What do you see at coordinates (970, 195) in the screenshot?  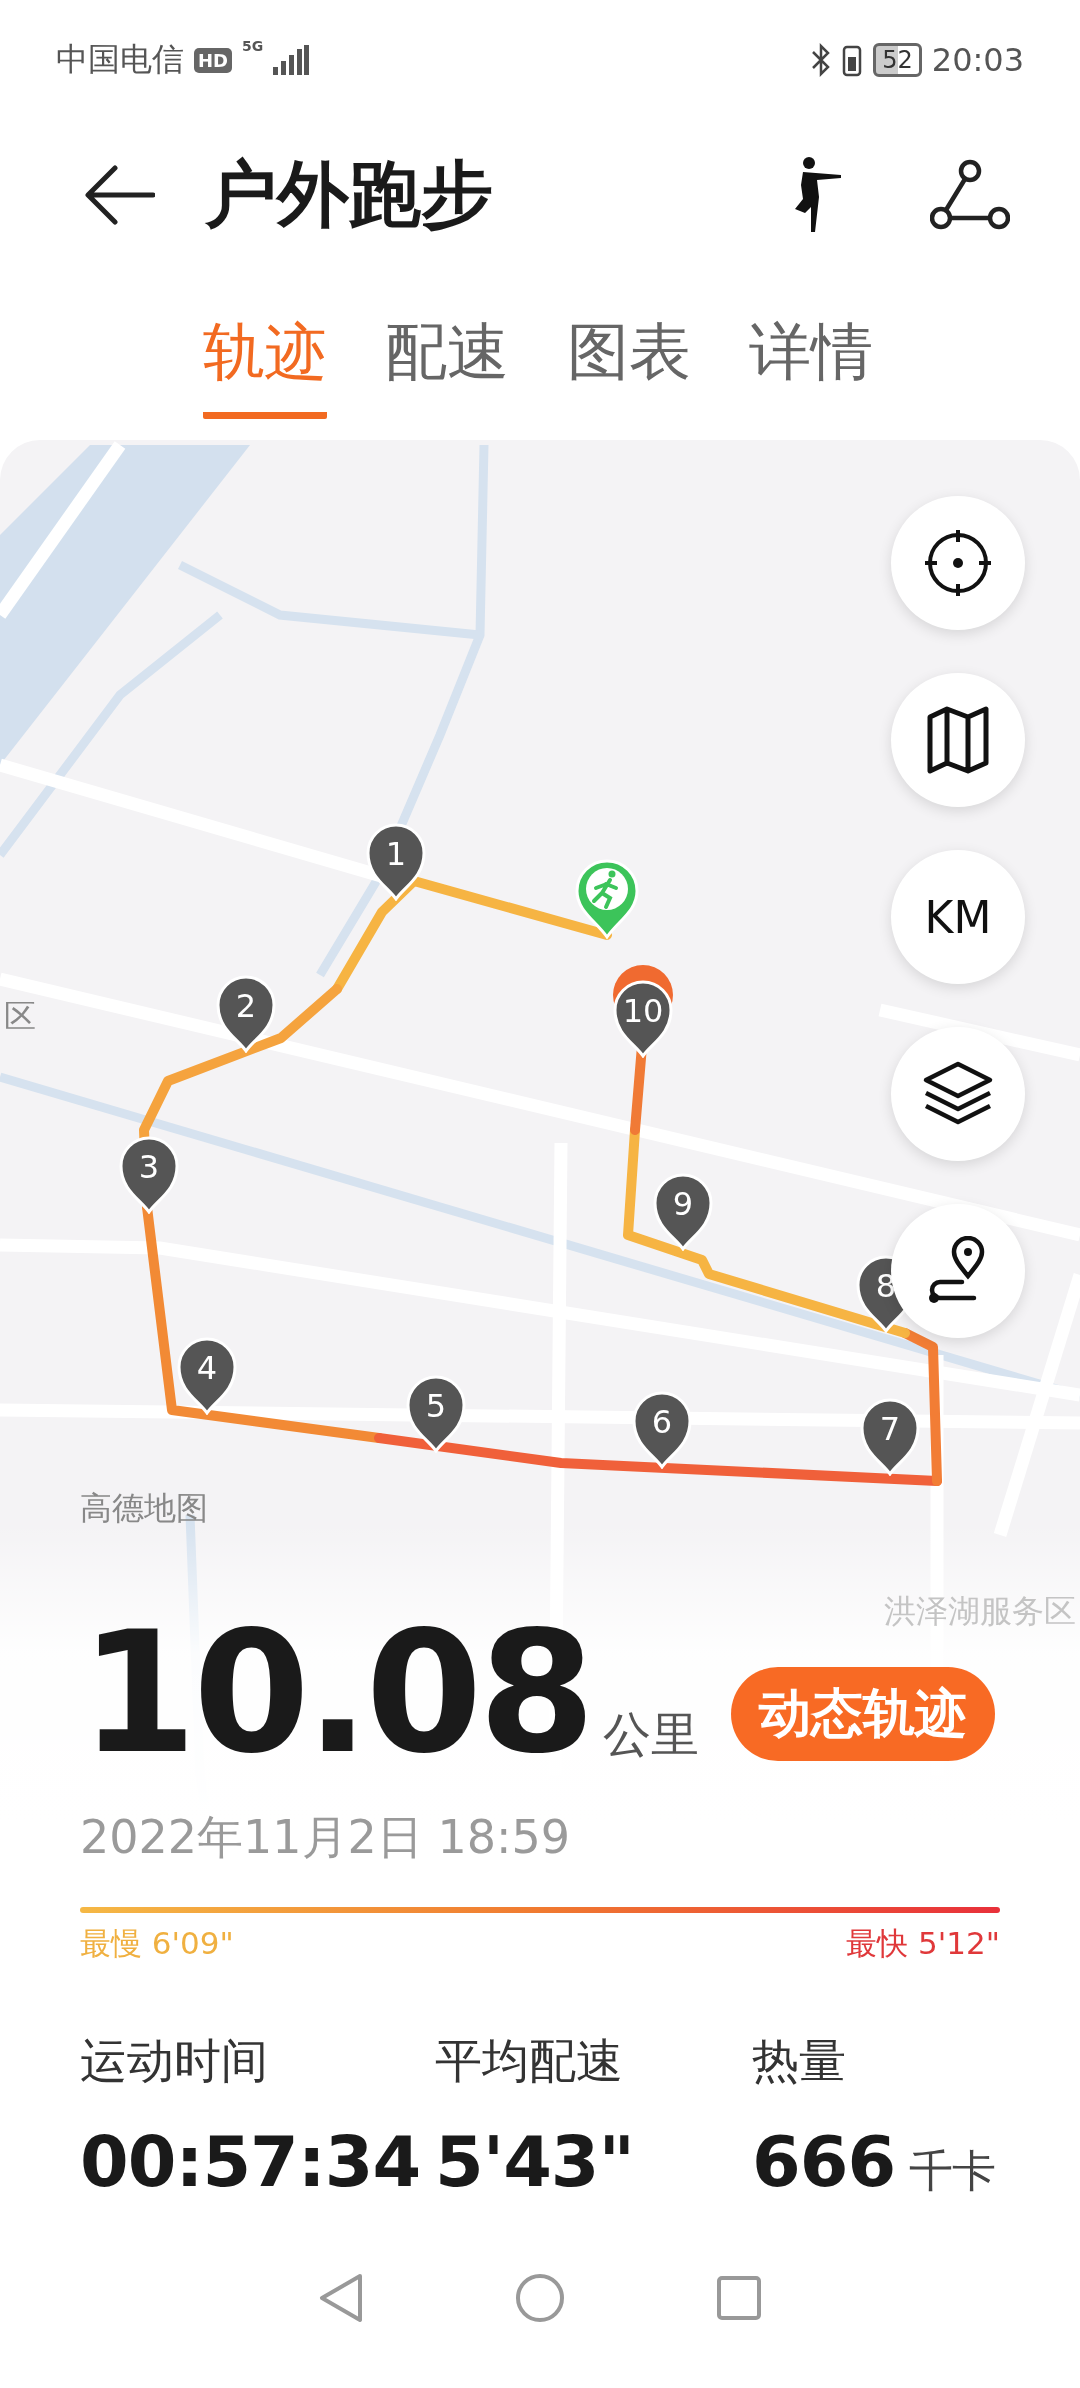 I see `share-icon` at bounding box center [970, 195].